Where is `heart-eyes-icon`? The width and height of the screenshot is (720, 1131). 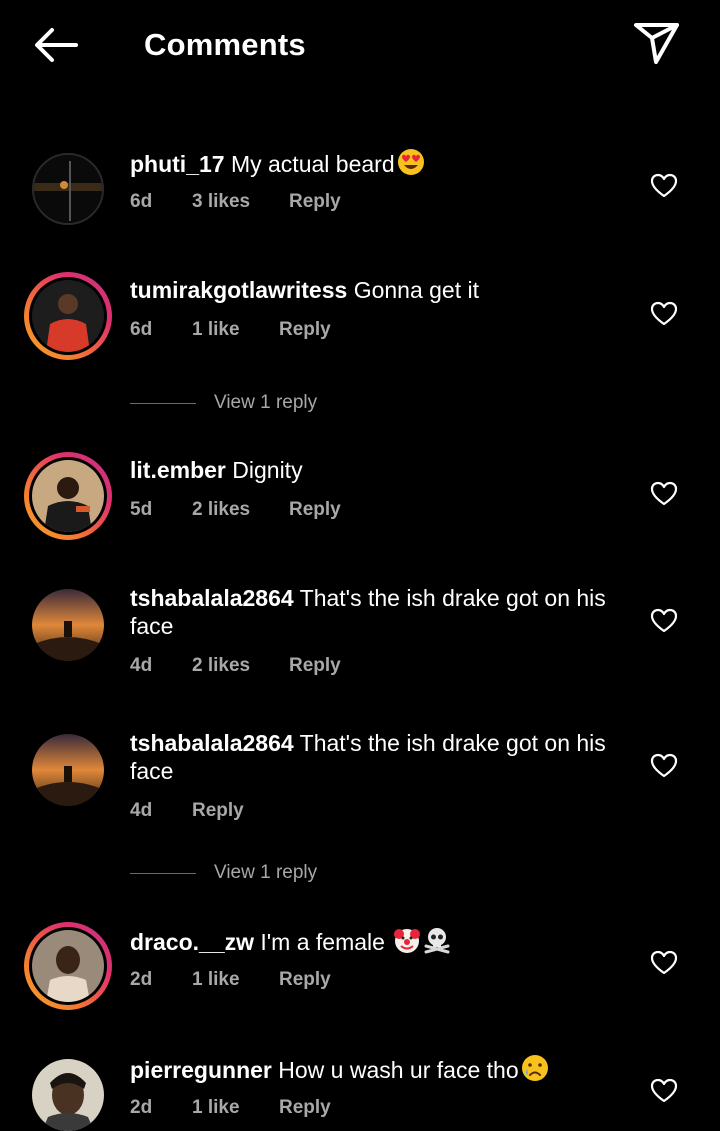
heart-eyes-icon is located at coordinates (410, 162).